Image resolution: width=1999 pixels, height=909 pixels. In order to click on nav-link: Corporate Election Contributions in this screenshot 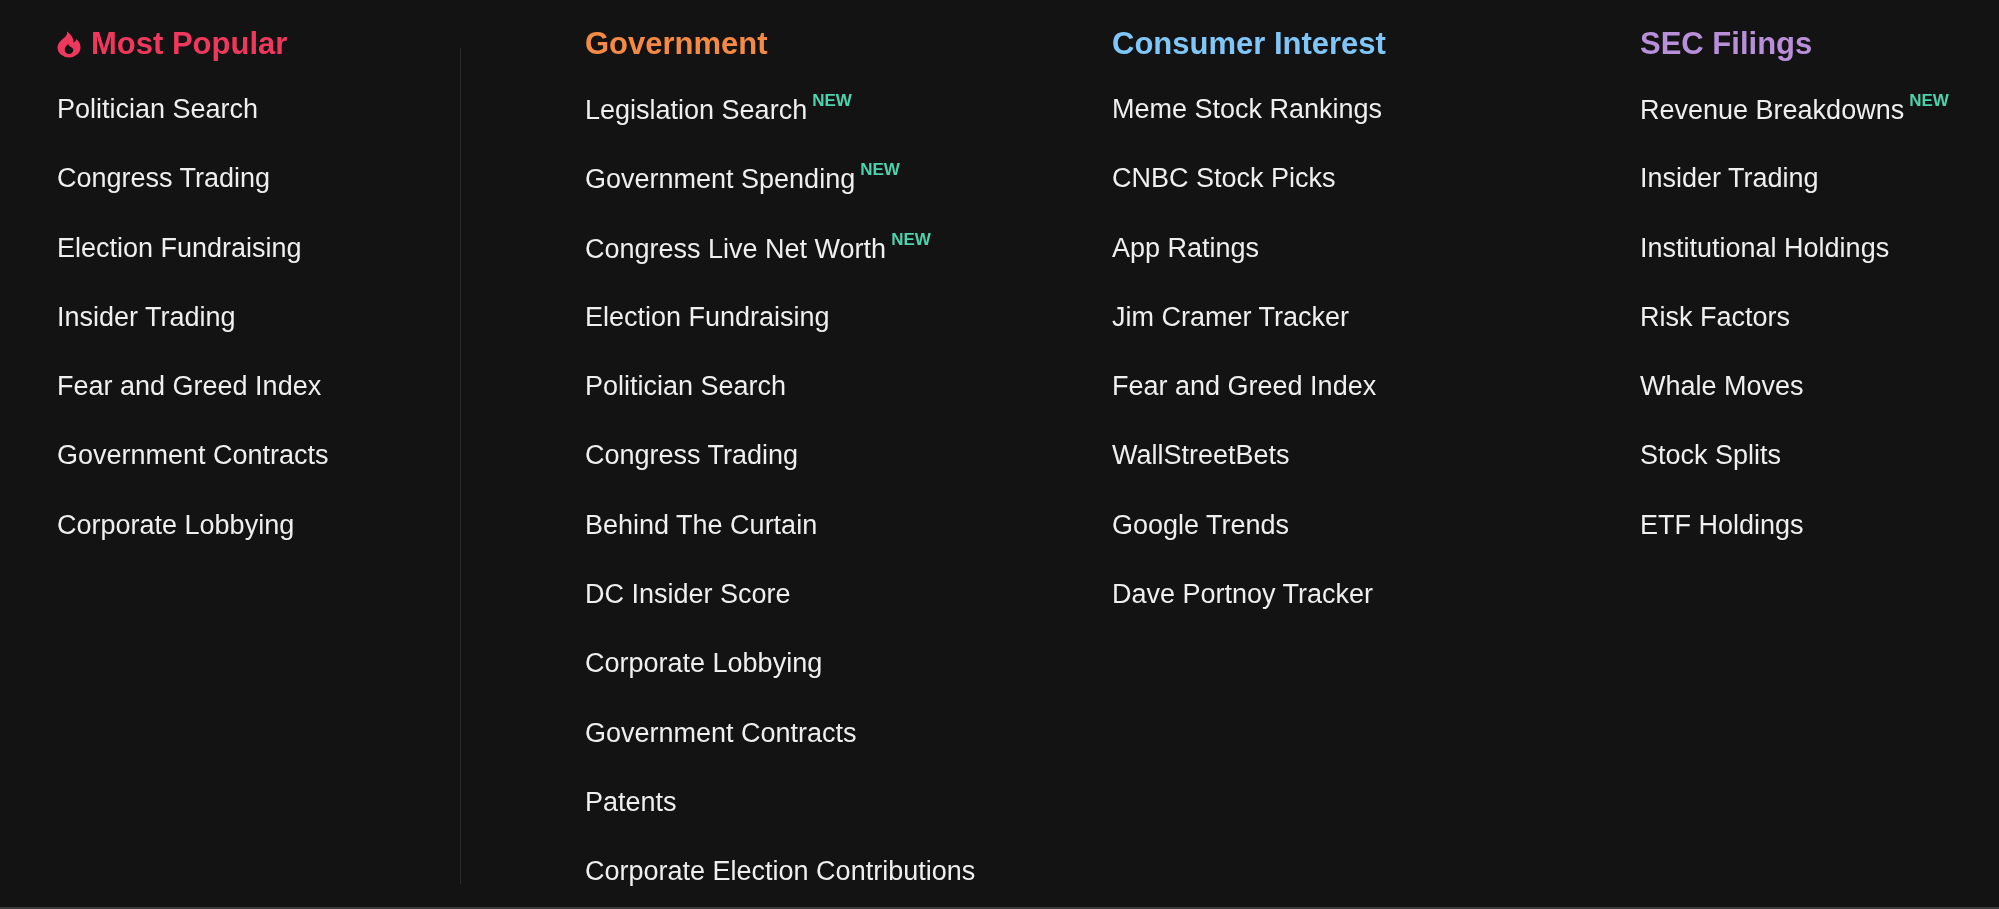, I will do `click(780, 871)`.